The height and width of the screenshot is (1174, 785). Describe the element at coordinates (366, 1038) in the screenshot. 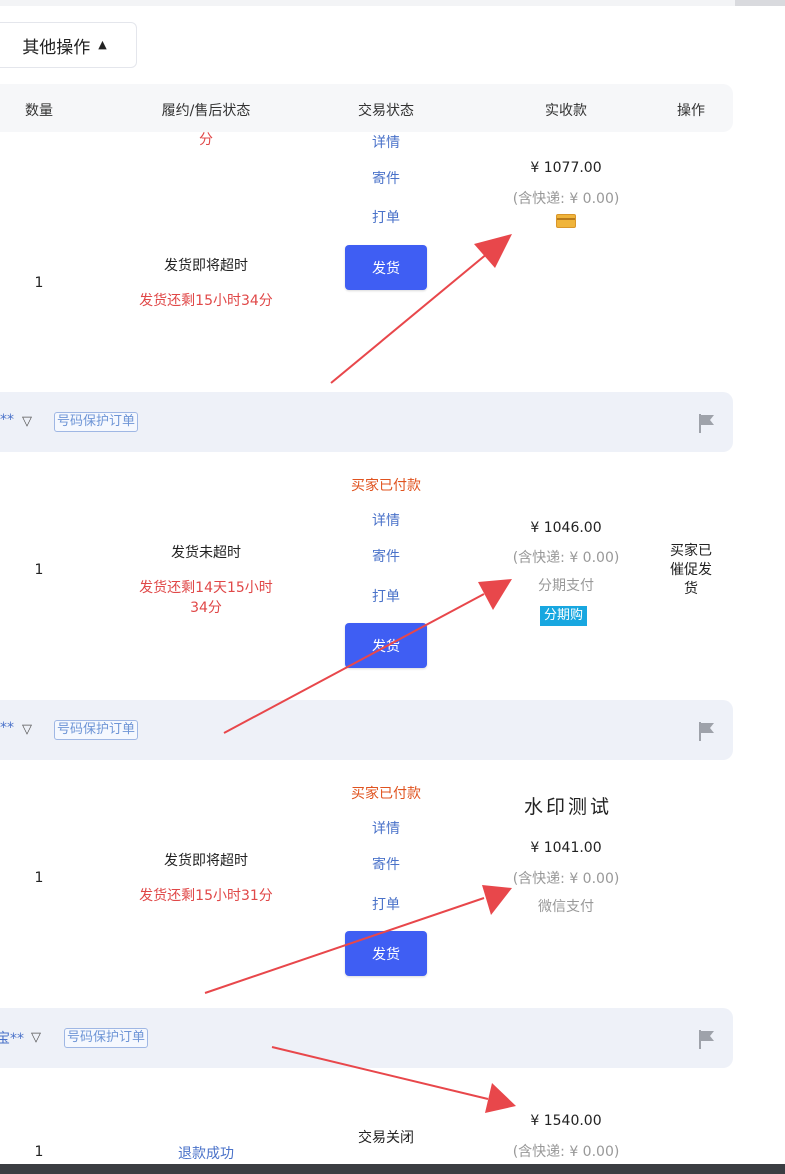

I see `order-header-bar: 宝** ▽ 号码保护订单` at that location.